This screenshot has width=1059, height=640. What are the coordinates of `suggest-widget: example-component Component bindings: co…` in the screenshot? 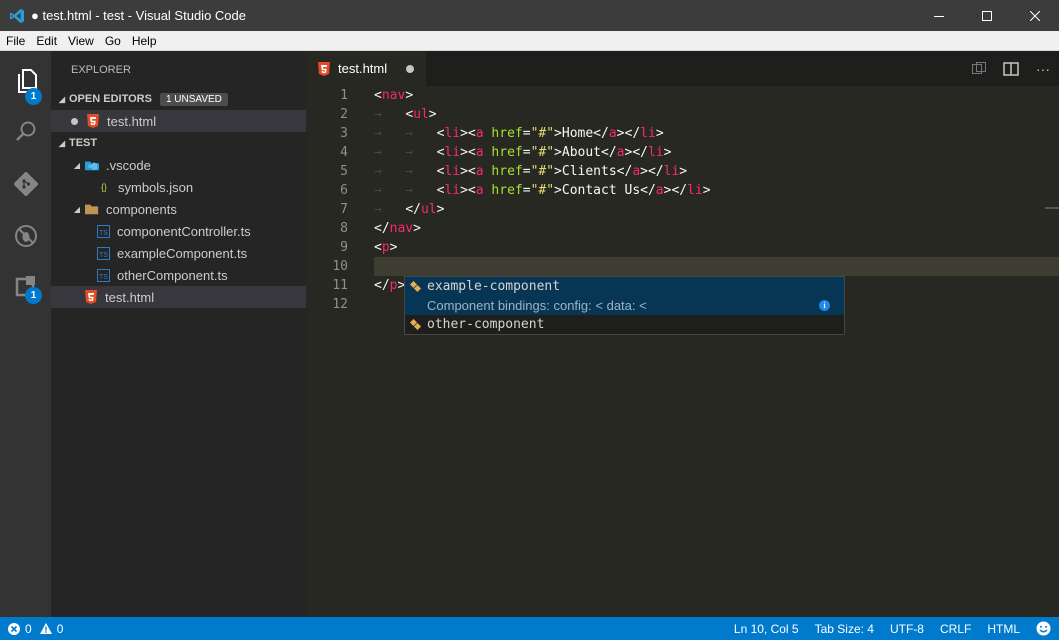 It's located at (624, 305).